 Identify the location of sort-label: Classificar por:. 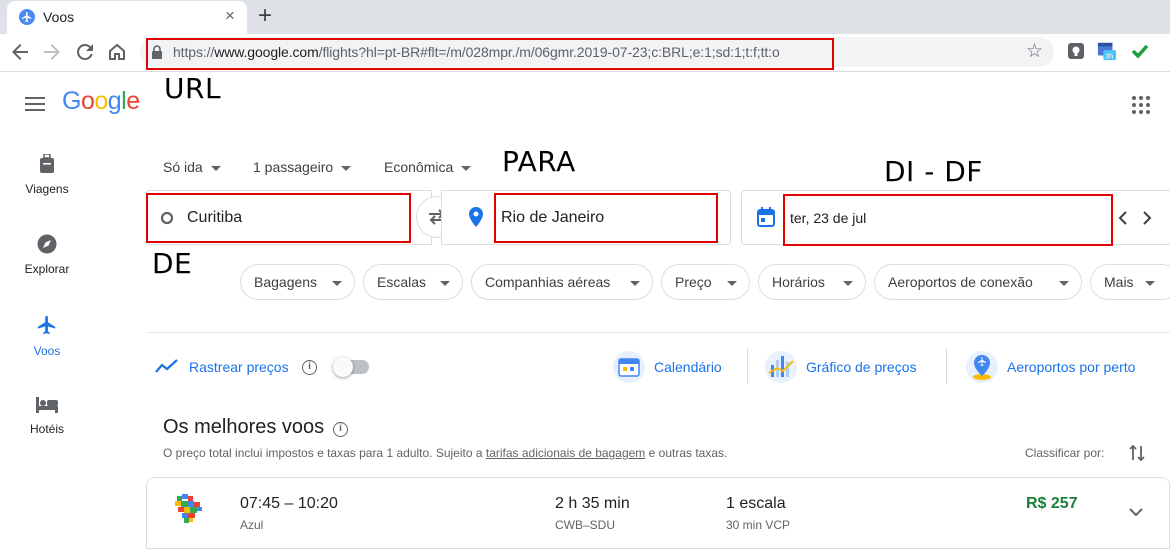
(1065, 453).